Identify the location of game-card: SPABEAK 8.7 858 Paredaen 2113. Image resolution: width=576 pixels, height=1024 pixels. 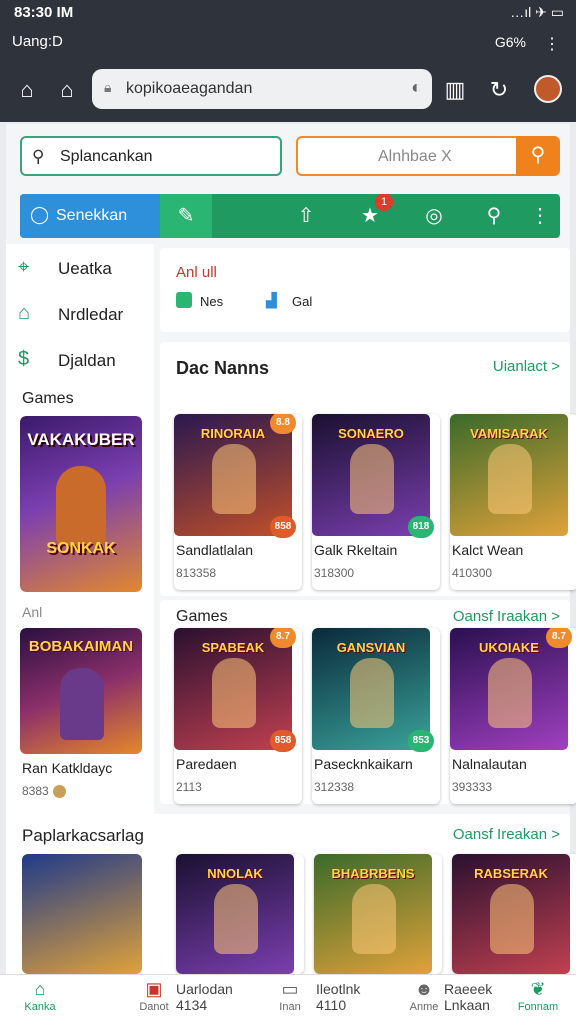
(238, 716).